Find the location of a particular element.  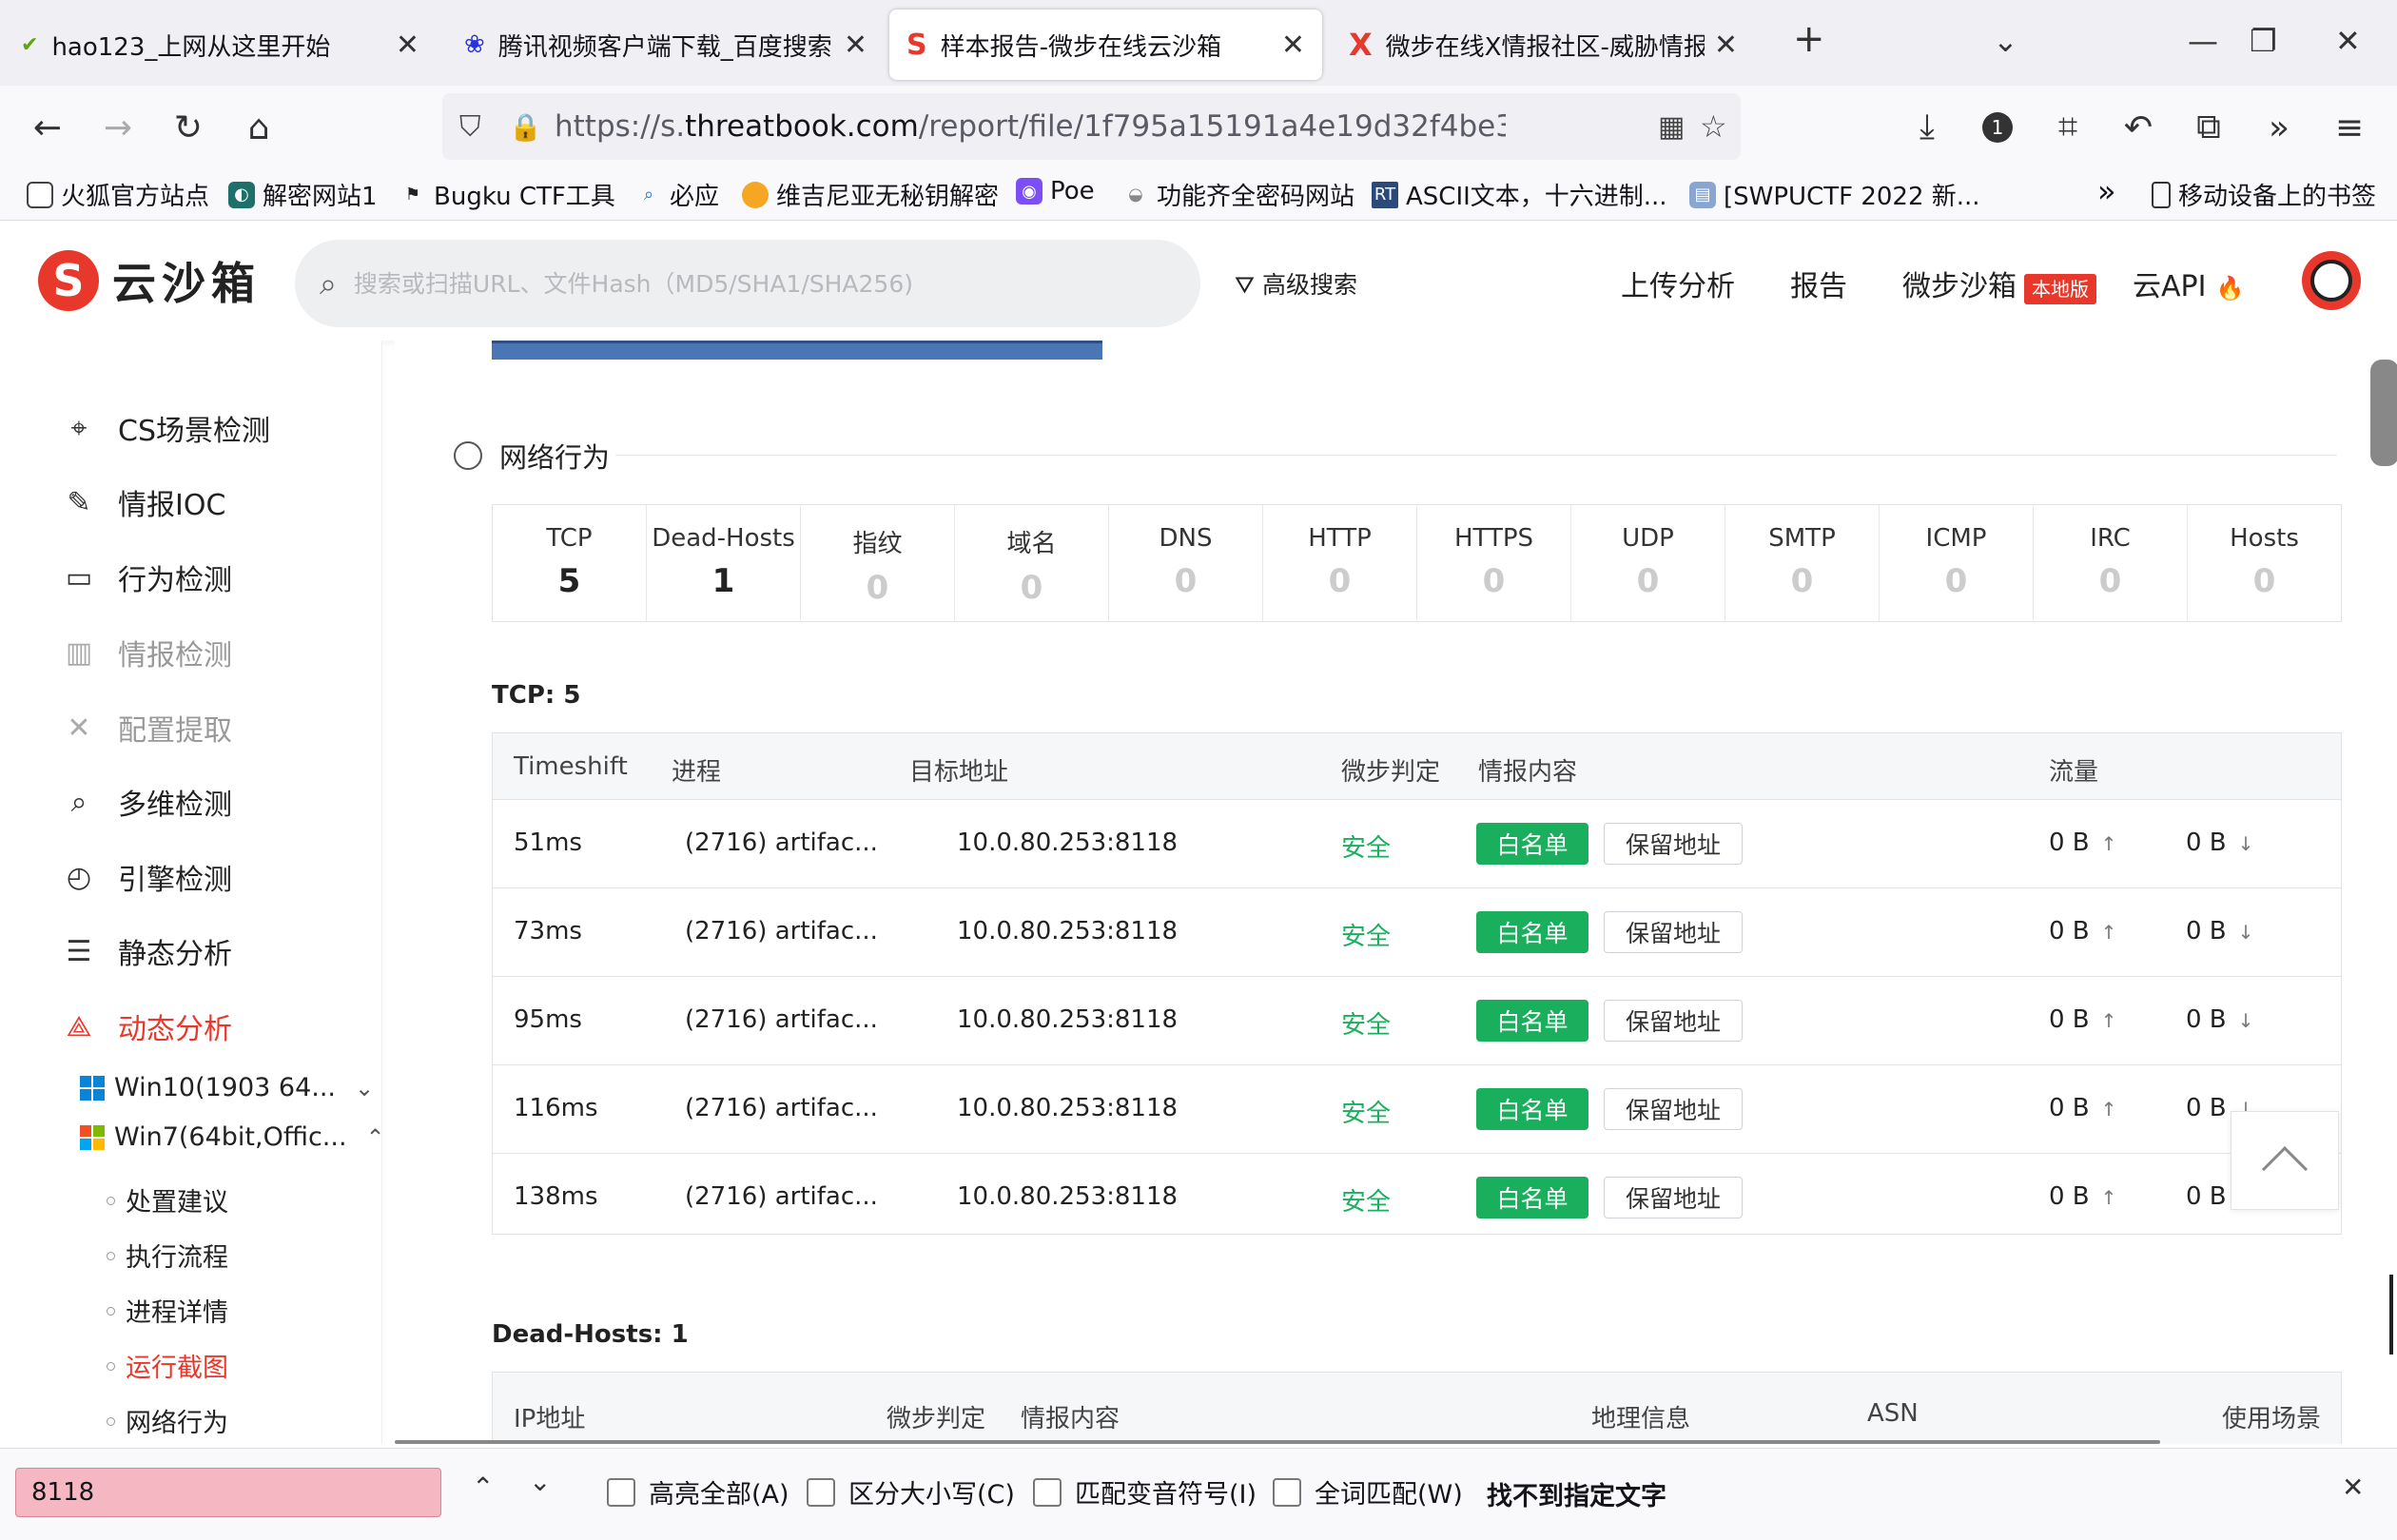

bookmark-item: ⌕ 必应 is located at coordinates (677, 195).